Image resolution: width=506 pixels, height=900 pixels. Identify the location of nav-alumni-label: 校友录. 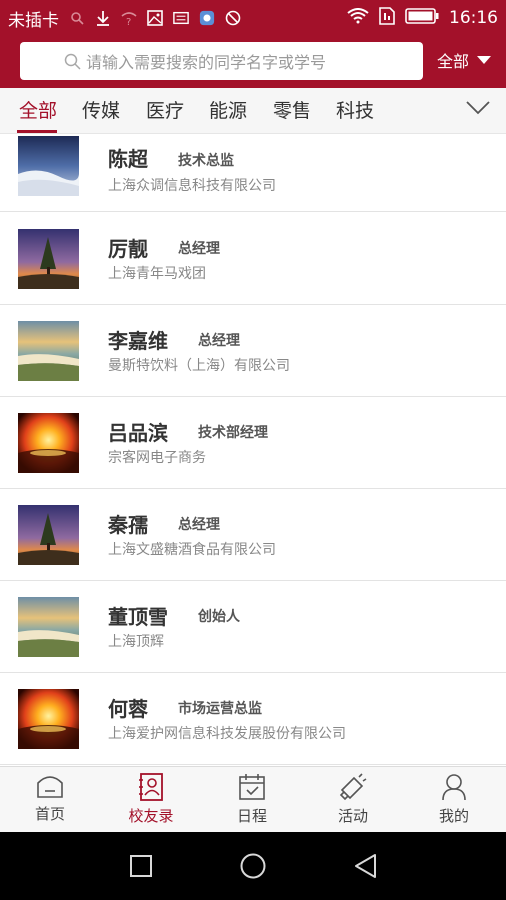
(151, 816).